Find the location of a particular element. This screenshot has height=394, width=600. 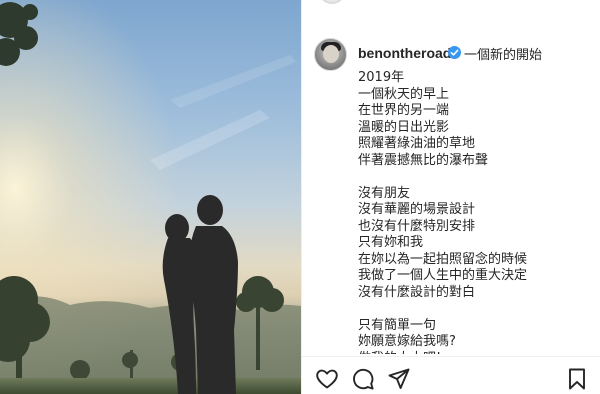

caption-line: 2019年 is located at coordinates (381, 77).